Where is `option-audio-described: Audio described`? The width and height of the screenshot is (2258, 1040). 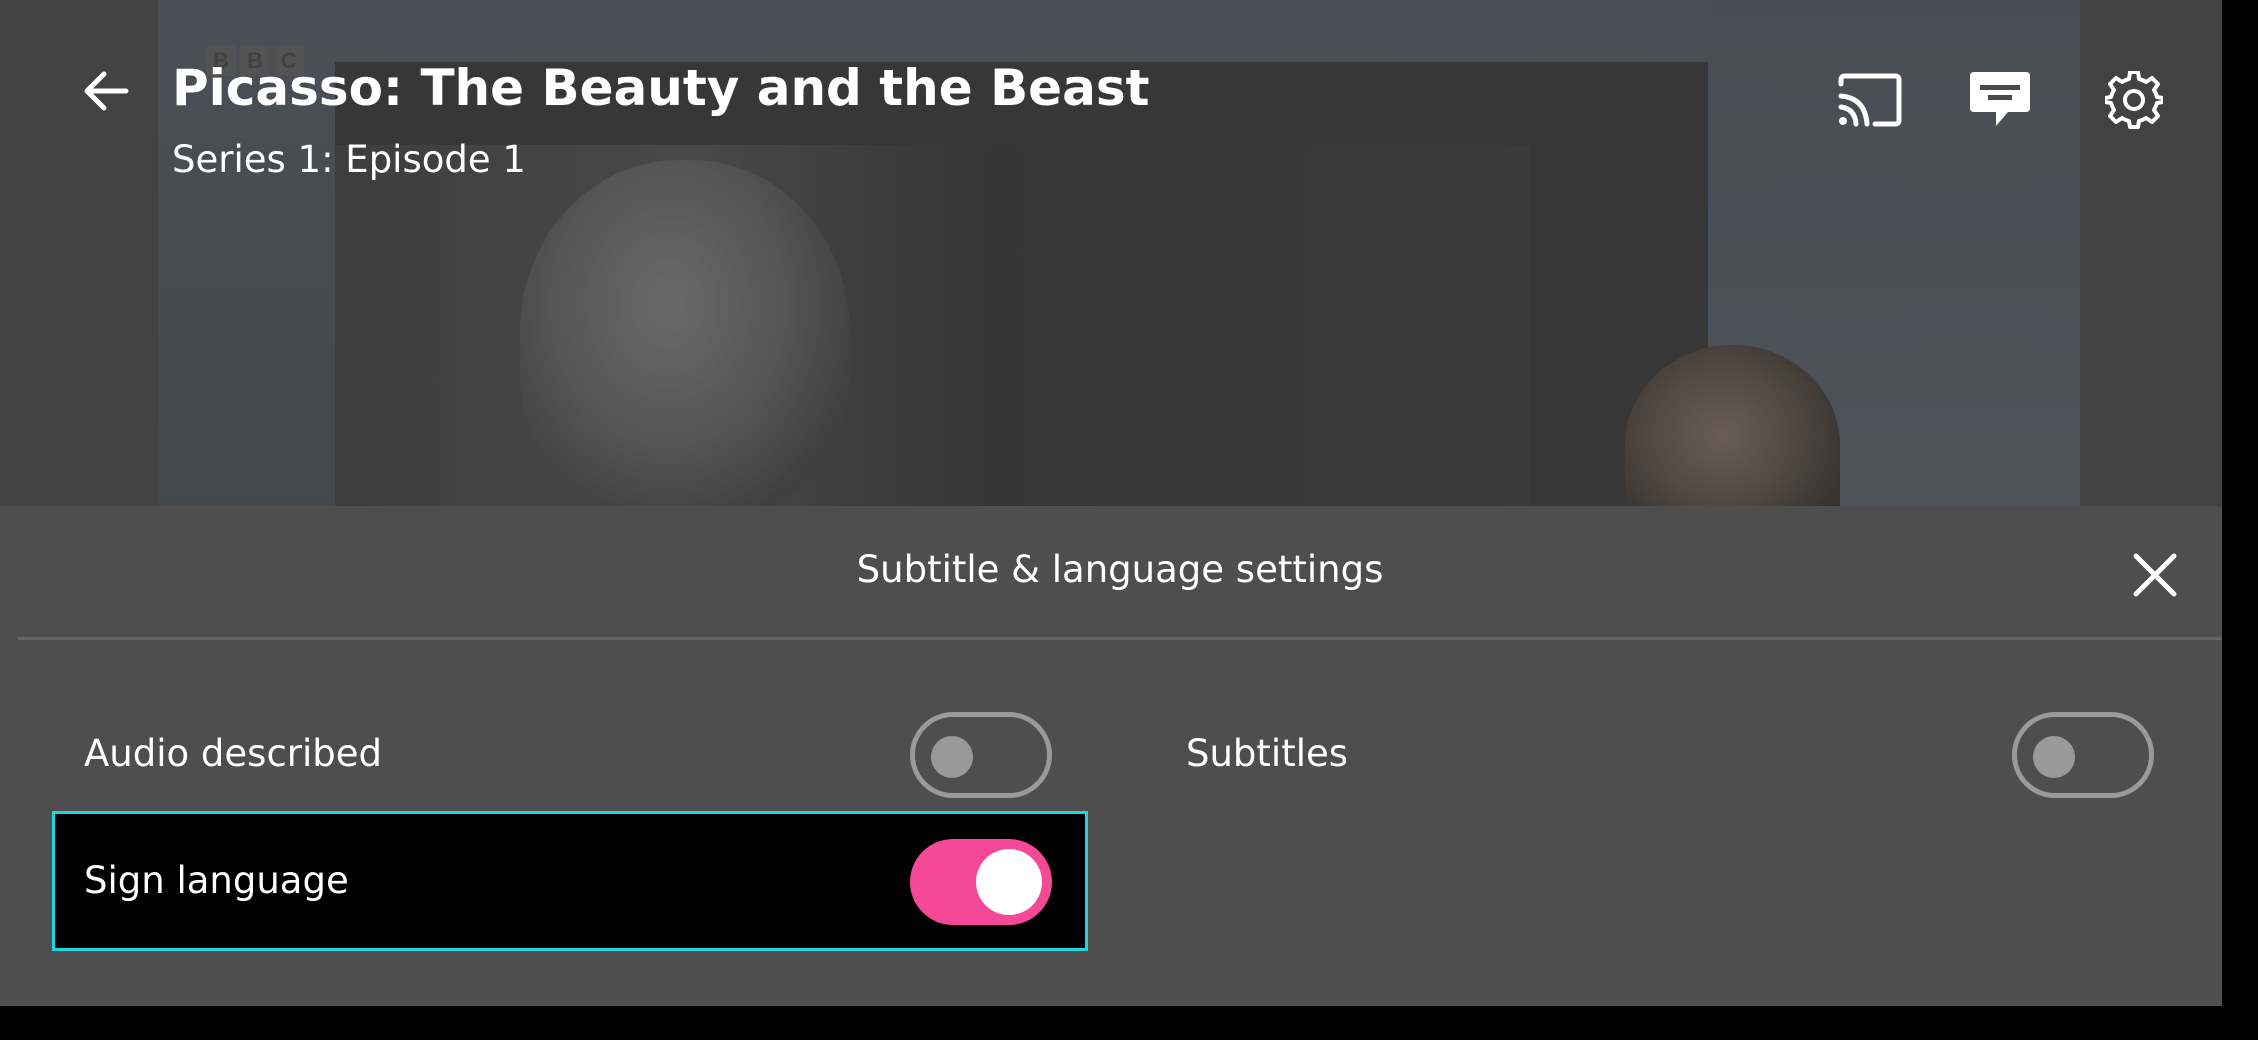 option-audio-described: Audio described is located at coordinates (570, 754).